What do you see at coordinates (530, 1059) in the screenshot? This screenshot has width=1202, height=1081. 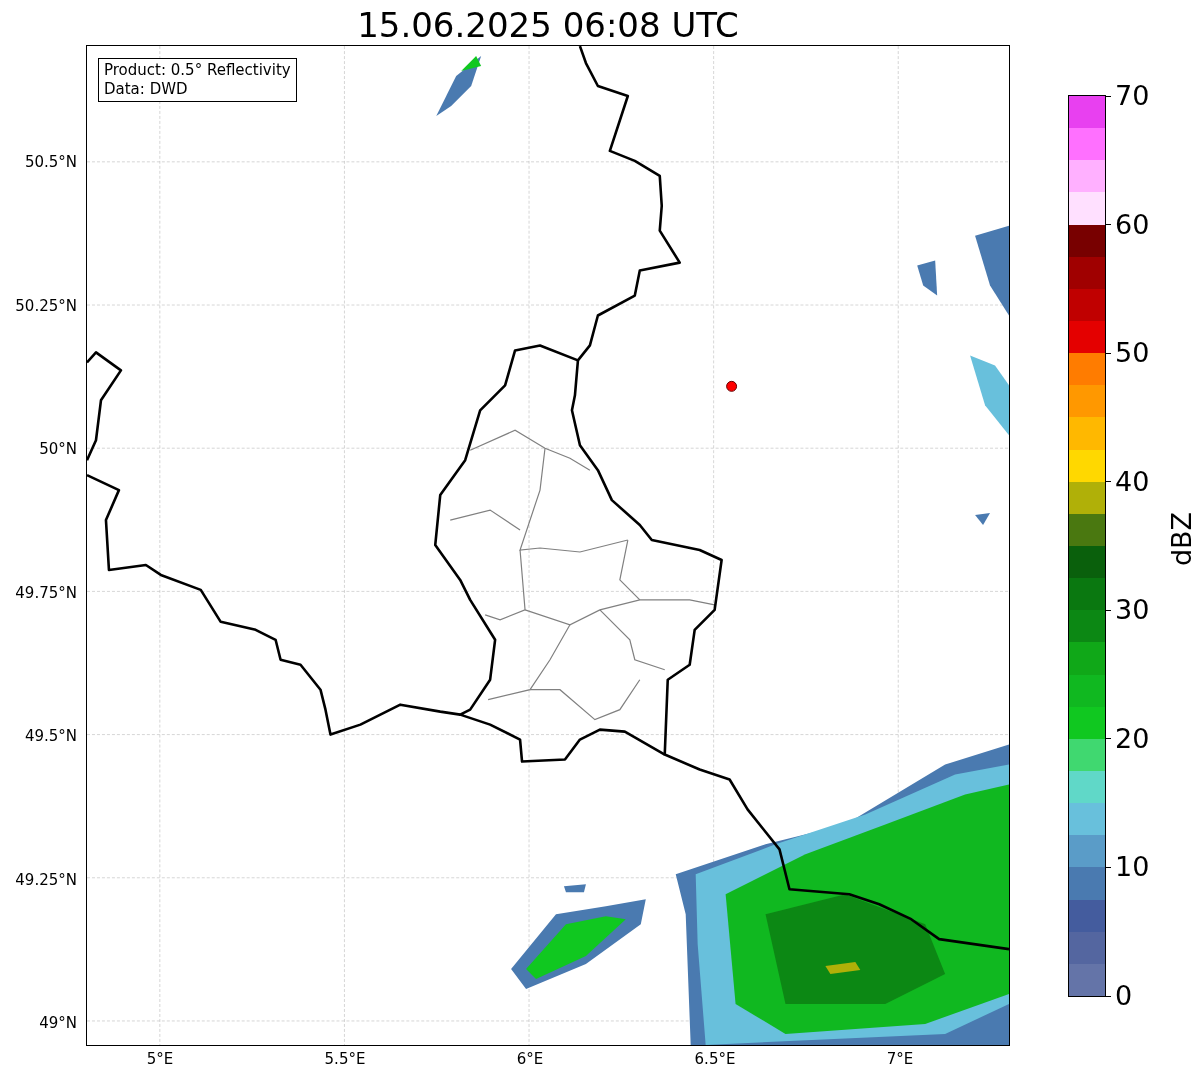 I see `axis-tick-label: 6°E` at bounding box center [530, 1059].